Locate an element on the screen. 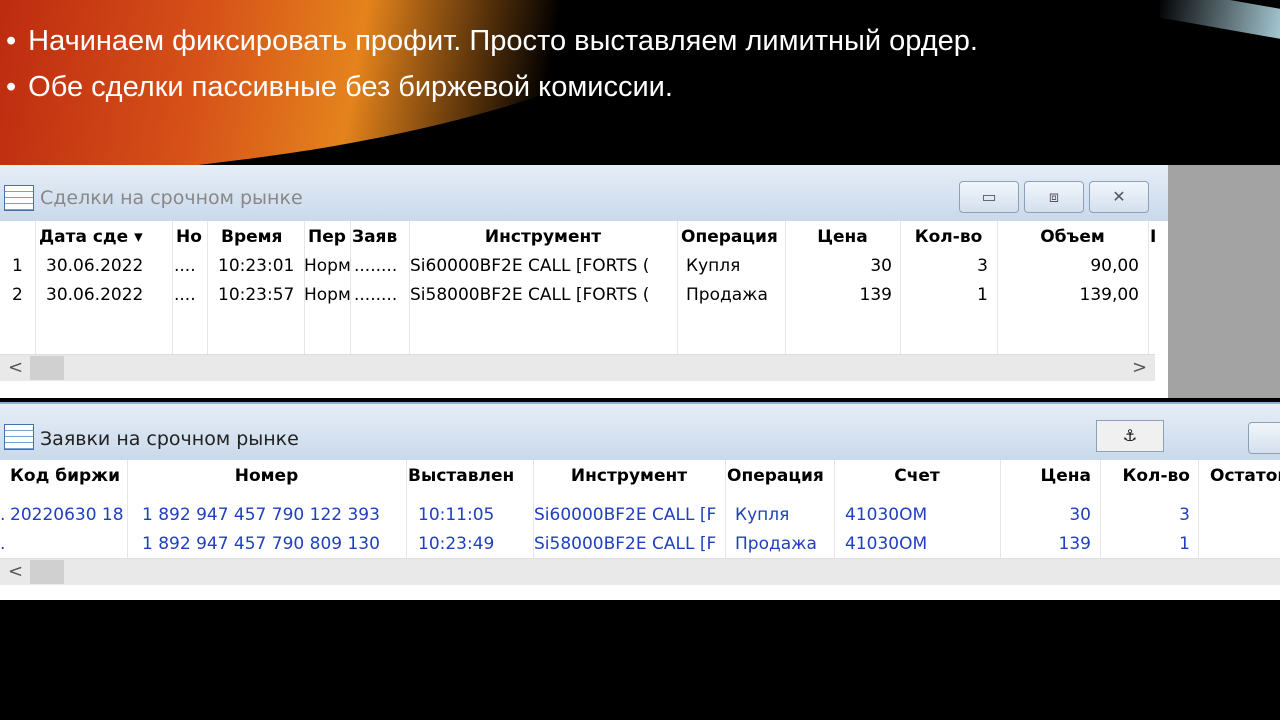 Image resolution: width=1280 pixels, height=720 pixels. cell-index: 1 is located at coordinates (17, 266).